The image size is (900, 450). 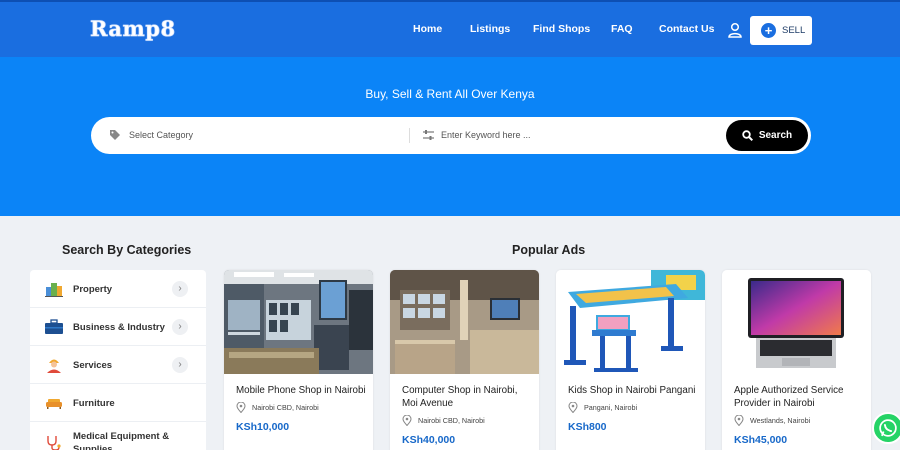 What do you see at coordinates (781, 30) in the screenshot?
I see `sell-button: + SELL` at bounding box center [781, 30].